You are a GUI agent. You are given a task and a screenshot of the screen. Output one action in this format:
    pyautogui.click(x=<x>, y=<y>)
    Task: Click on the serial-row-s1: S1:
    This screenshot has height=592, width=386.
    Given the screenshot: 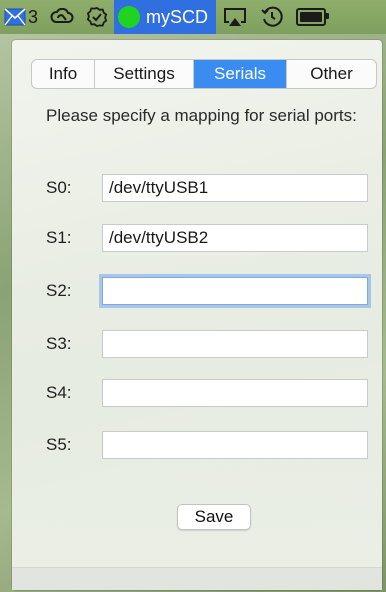 What is the action you would take?
    pyautogui.click(x=214, y=238)
    